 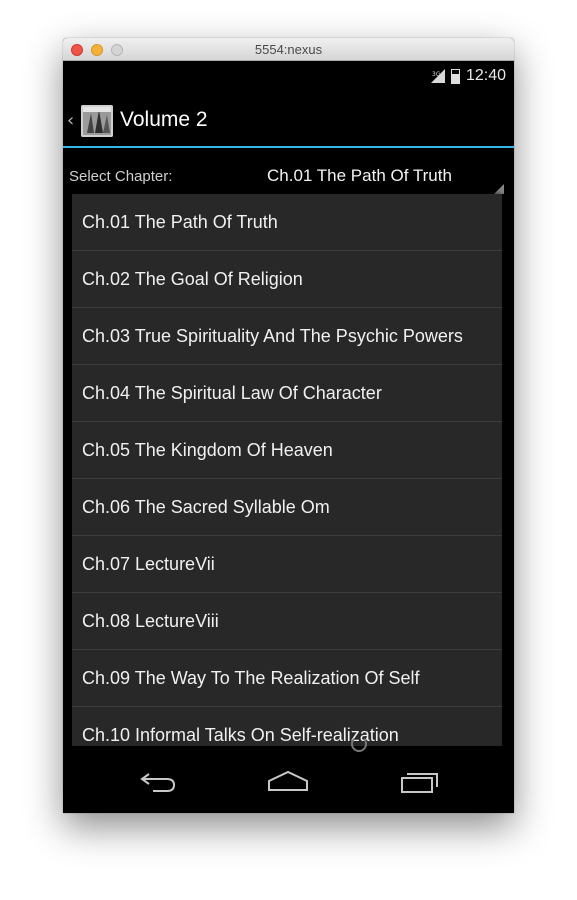 I want to click on up-caret-icon: ‹, so click(x=70, y=120).